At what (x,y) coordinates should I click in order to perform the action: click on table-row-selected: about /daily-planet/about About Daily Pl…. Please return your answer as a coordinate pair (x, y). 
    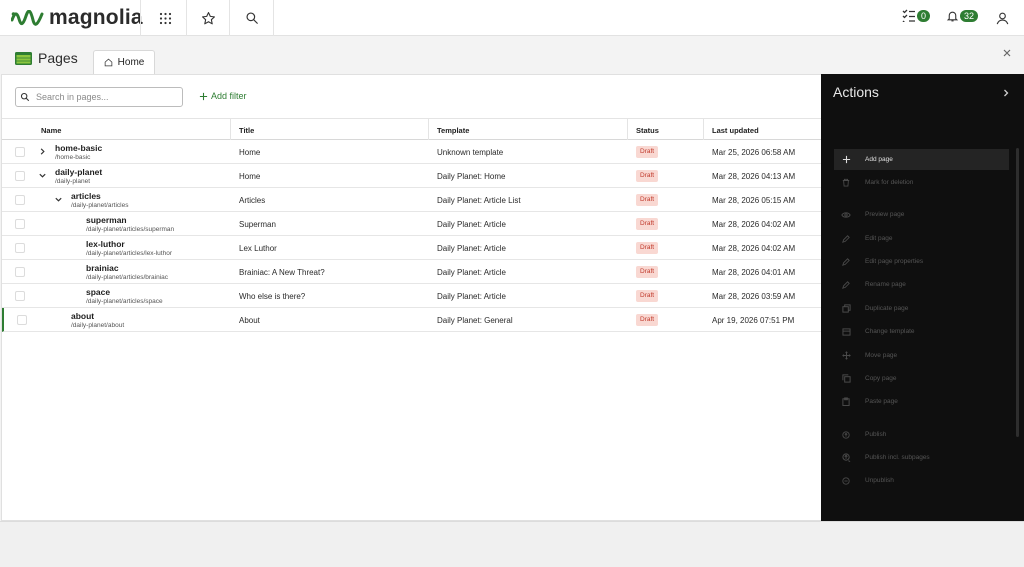
    Looking at the image, I should click on (412, 320).